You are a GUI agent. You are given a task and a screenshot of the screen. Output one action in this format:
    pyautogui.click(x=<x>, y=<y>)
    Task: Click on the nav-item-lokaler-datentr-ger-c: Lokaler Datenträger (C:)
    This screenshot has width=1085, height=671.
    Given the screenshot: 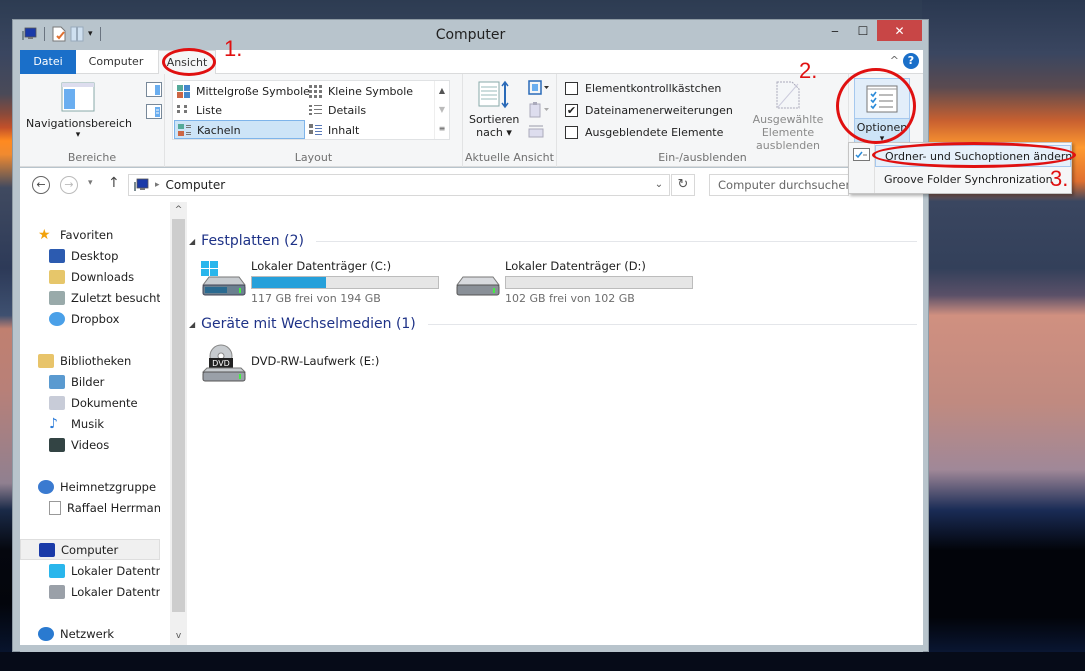 What is the action you would take?
    pyautogui.click(x=90, y=570)
    